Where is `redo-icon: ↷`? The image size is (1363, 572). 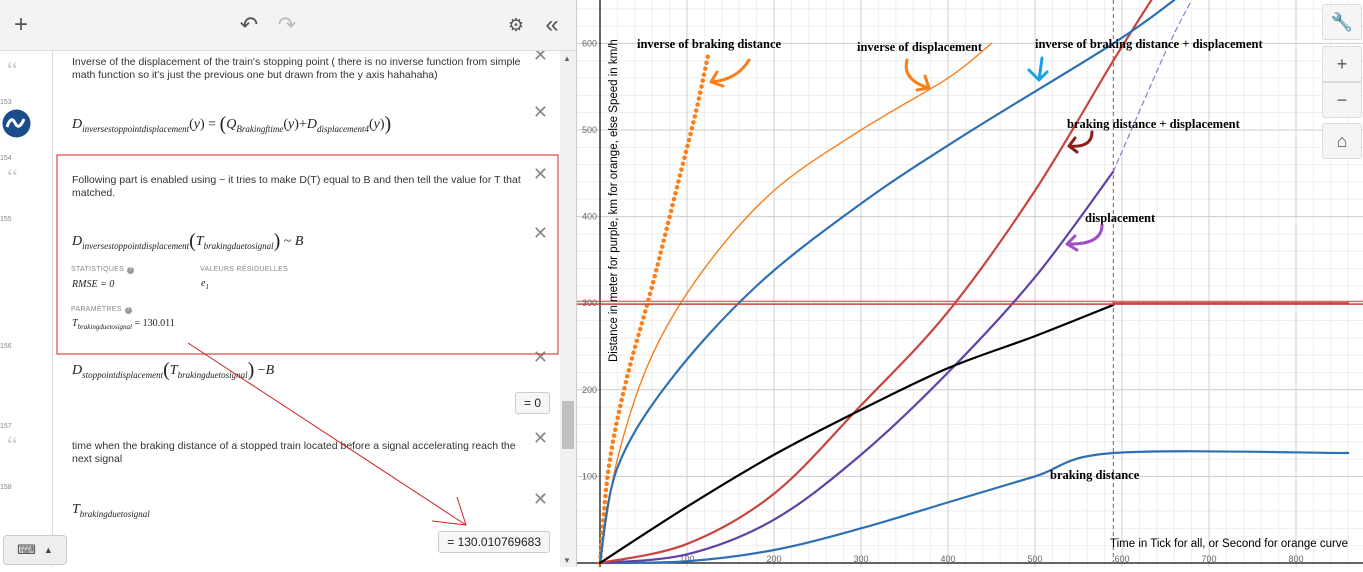
redo-icon: ↷ is located at coordinates (287, 24).